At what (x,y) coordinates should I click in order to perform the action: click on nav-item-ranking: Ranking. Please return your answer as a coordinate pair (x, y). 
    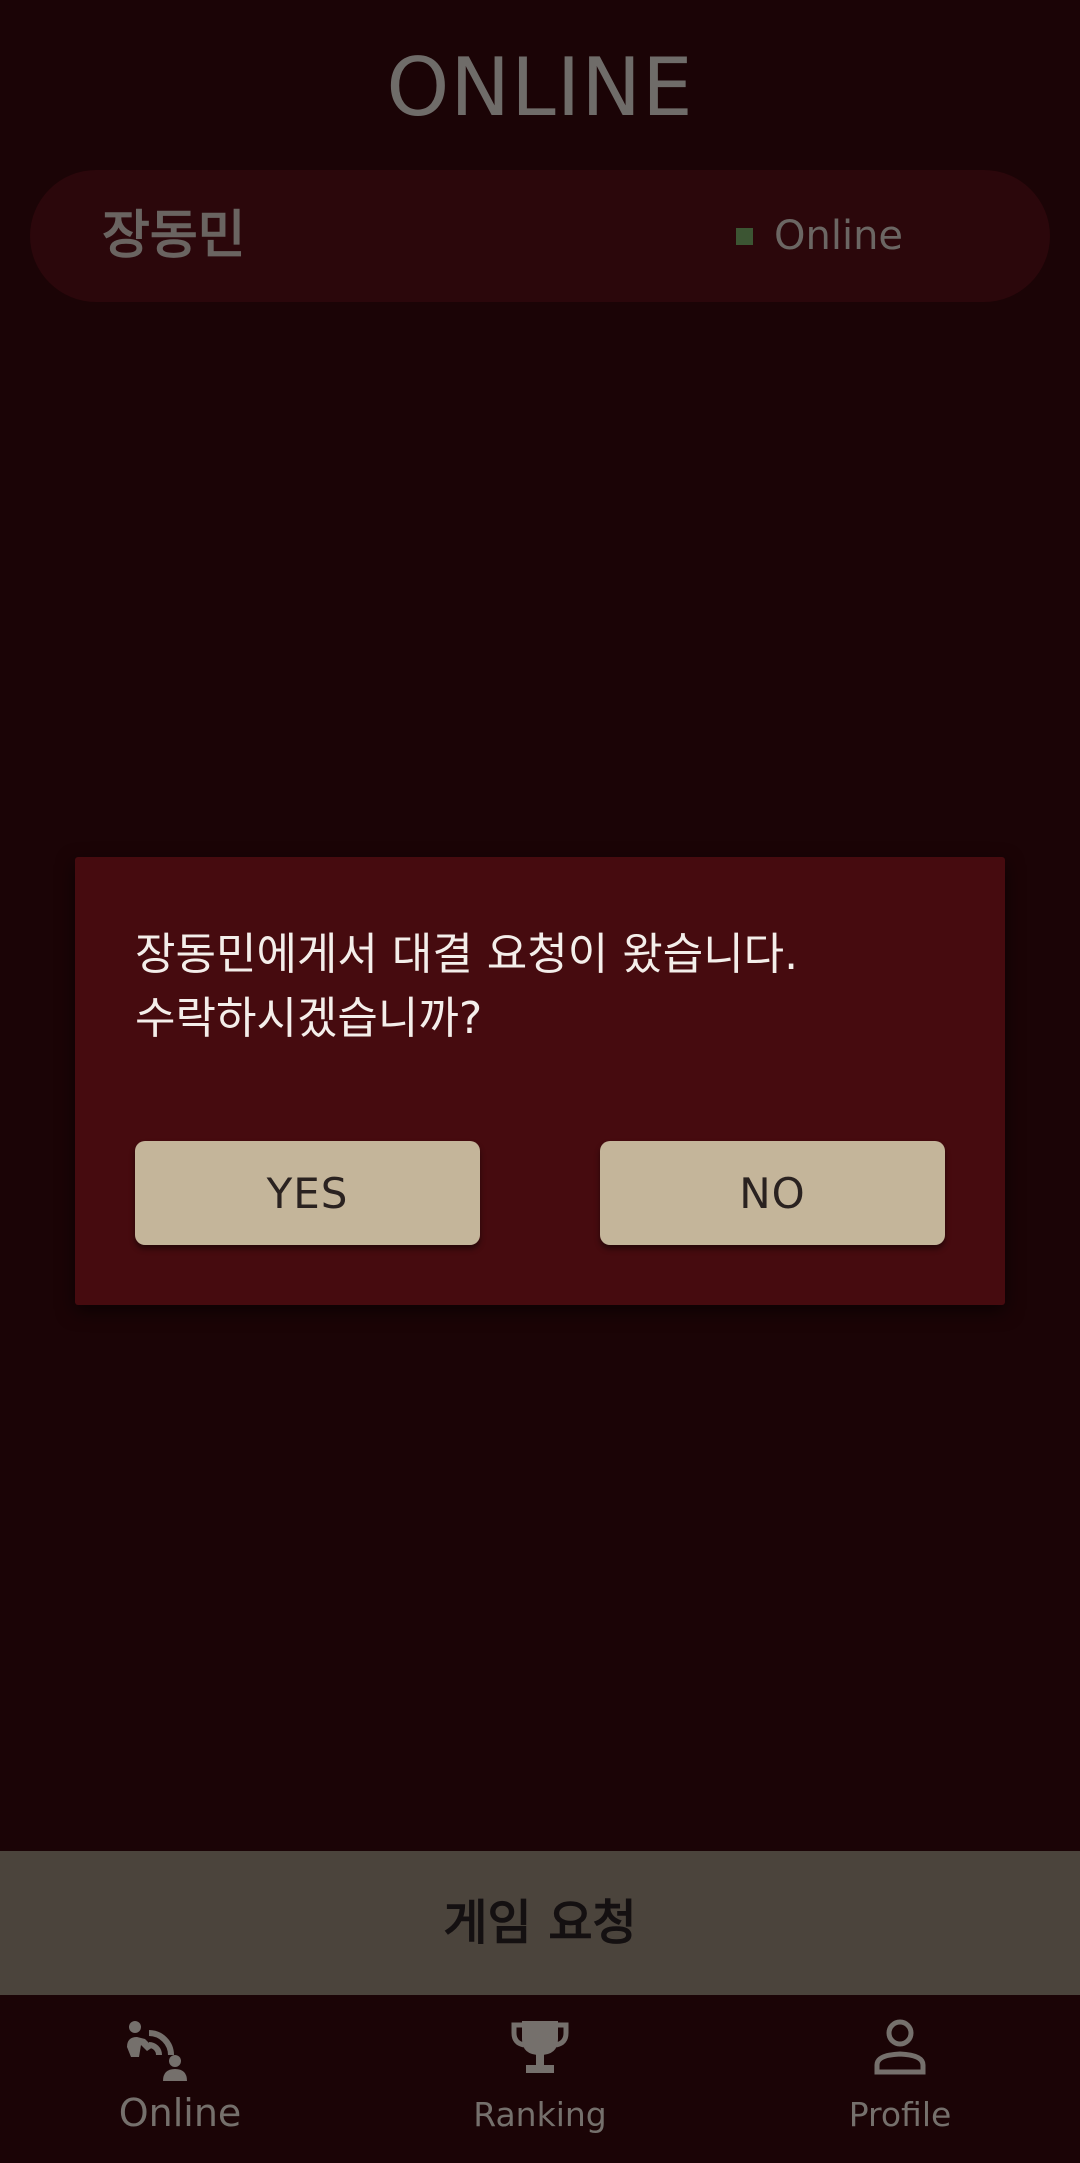
    Looking at the image, I should click on (540, 2079).